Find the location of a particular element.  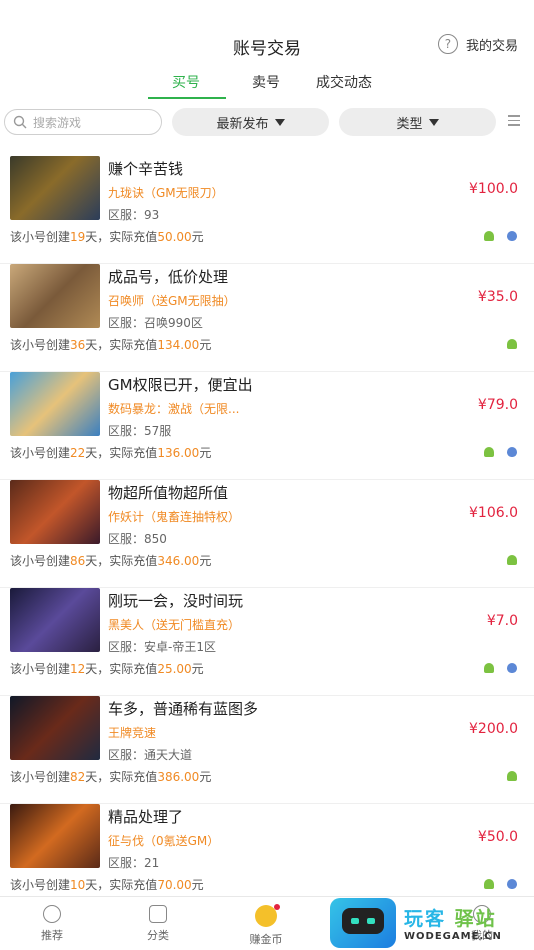

item-price: ¥200.0 is located at coordinates (493, 729).